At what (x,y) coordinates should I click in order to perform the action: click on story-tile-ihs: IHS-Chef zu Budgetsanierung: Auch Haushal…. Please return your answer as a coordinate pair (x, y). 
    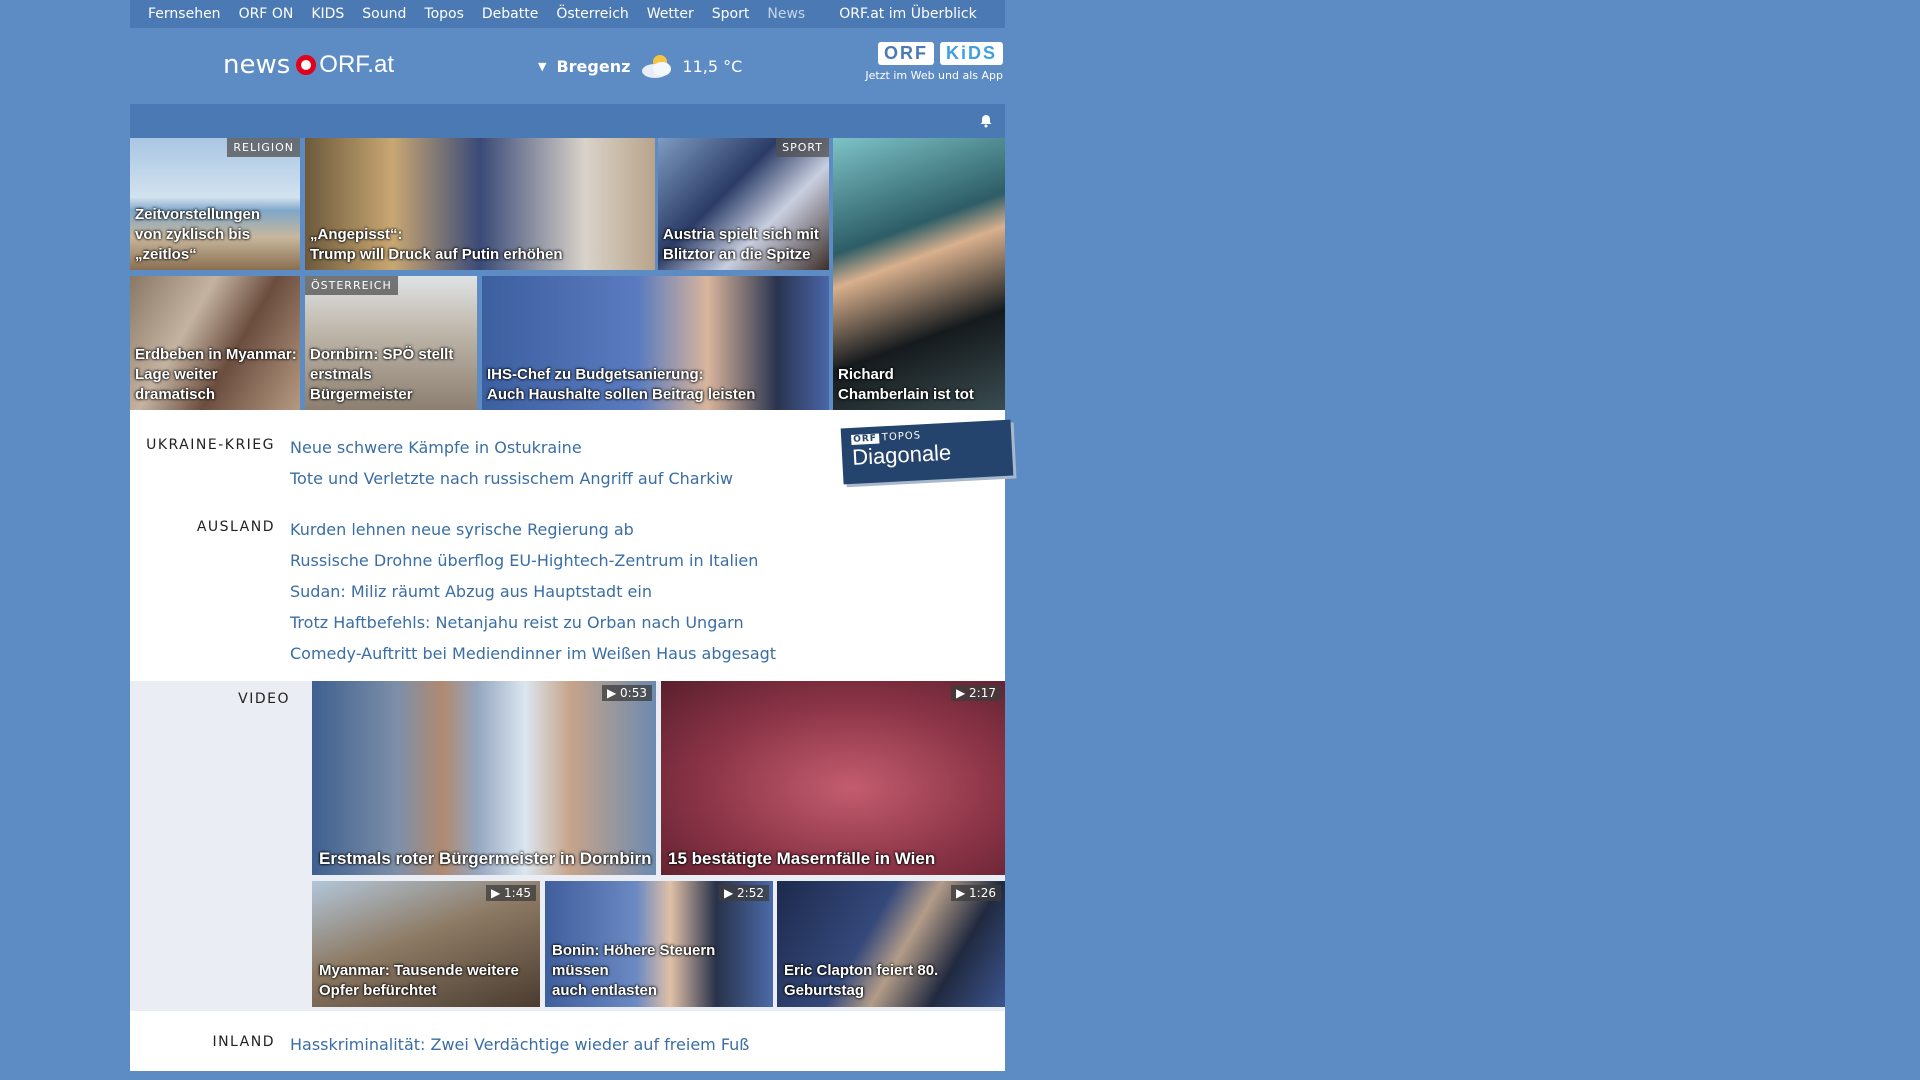
    Looking at the image, I should click on (655, 343).